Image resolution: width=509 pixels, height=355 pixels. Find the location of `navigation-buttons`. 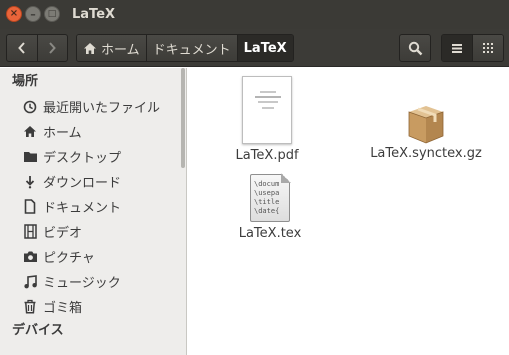

navigation-buttons is located at coordinates (37, 48).